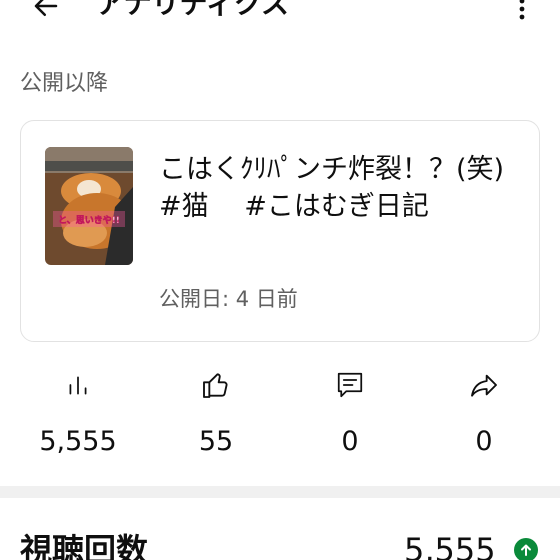 Image resolution: width=560 pixels, height=560 pixels. Describe the element at coordinates (78, 441) in the screenshot. I see `views-count: 5,555` at that location.